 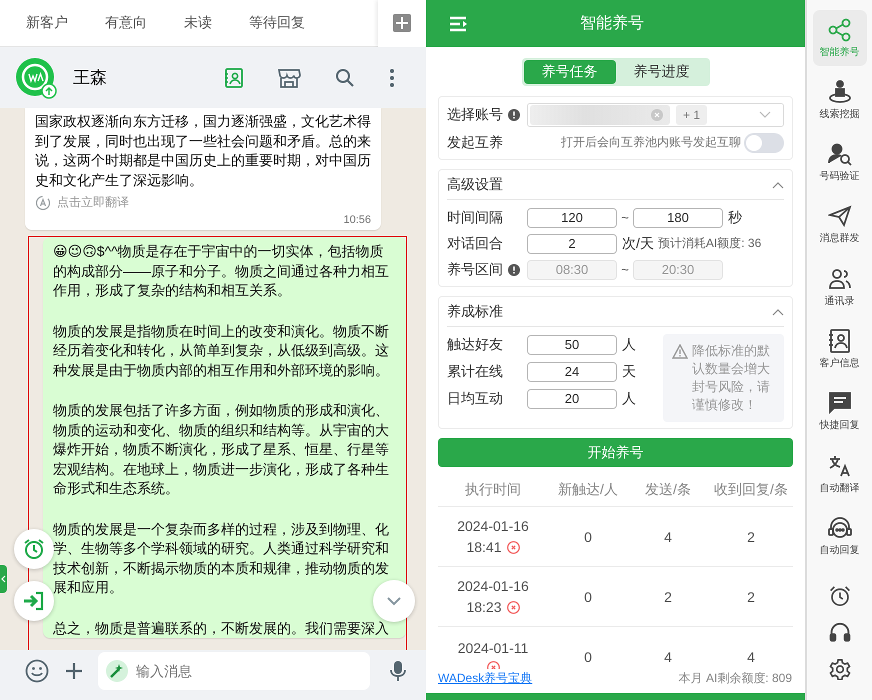 I want to click on collapse-panel-icon, so click(x=459, y=24).